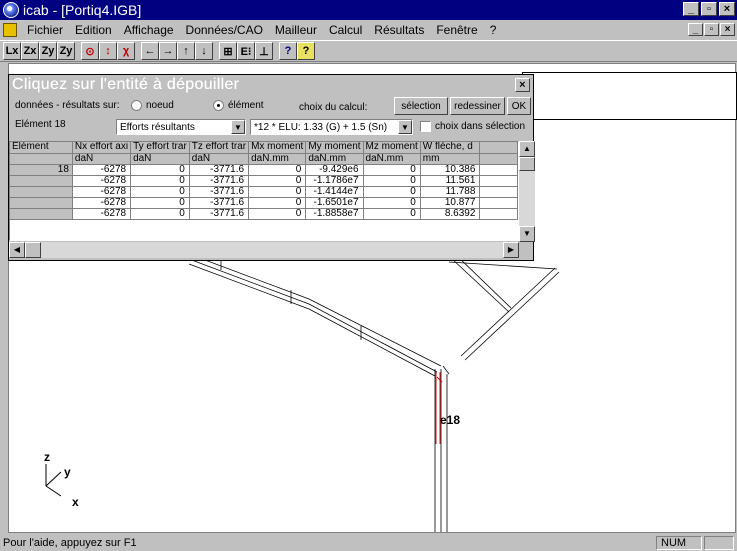 The image size is (737, 551). I want to click on view-x-icon: Lx, so click(12, 51).